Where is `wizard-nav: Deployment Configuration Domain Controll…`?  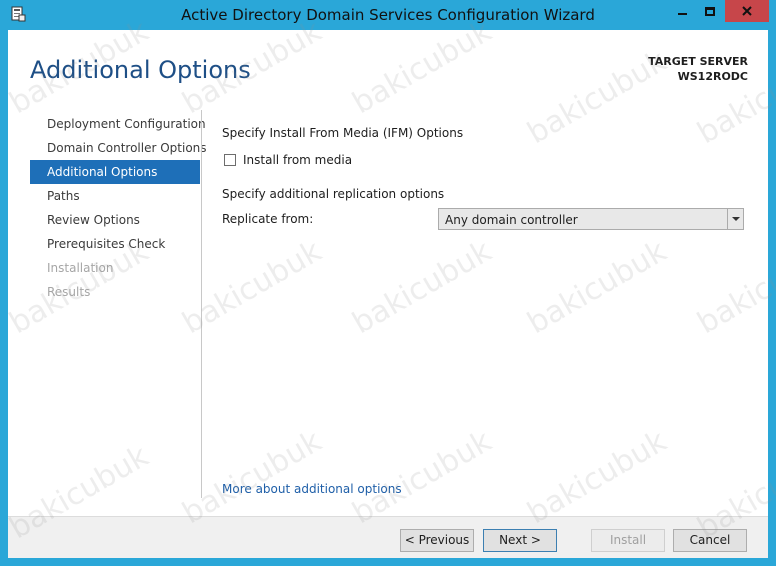
wizard-nav: Deployment Configuration Domain Controll… is located at coordinates (118, 208).